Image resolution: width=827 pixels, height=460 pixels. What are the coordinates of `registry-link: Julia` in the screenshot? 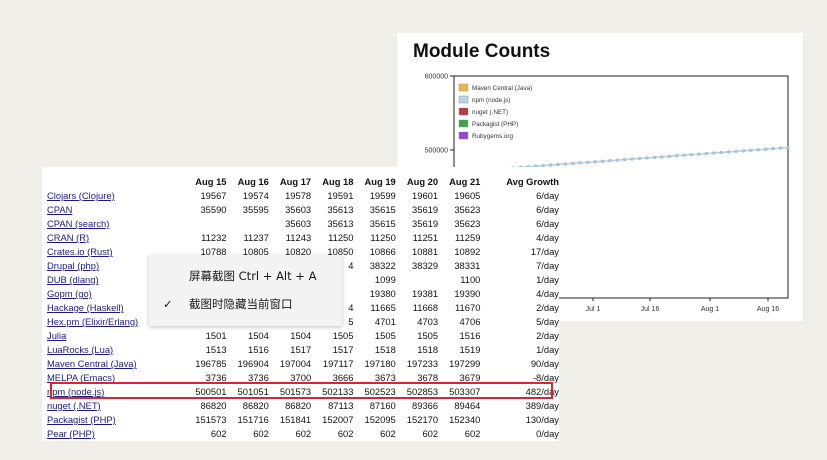 It's located at (56, 335).